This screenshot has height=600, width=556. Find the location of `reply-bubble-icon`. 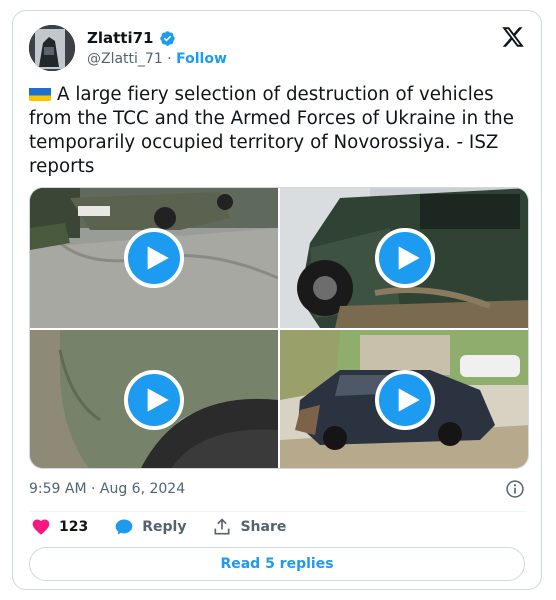

reply-bubble-icon is located at coordinates (124, 527).